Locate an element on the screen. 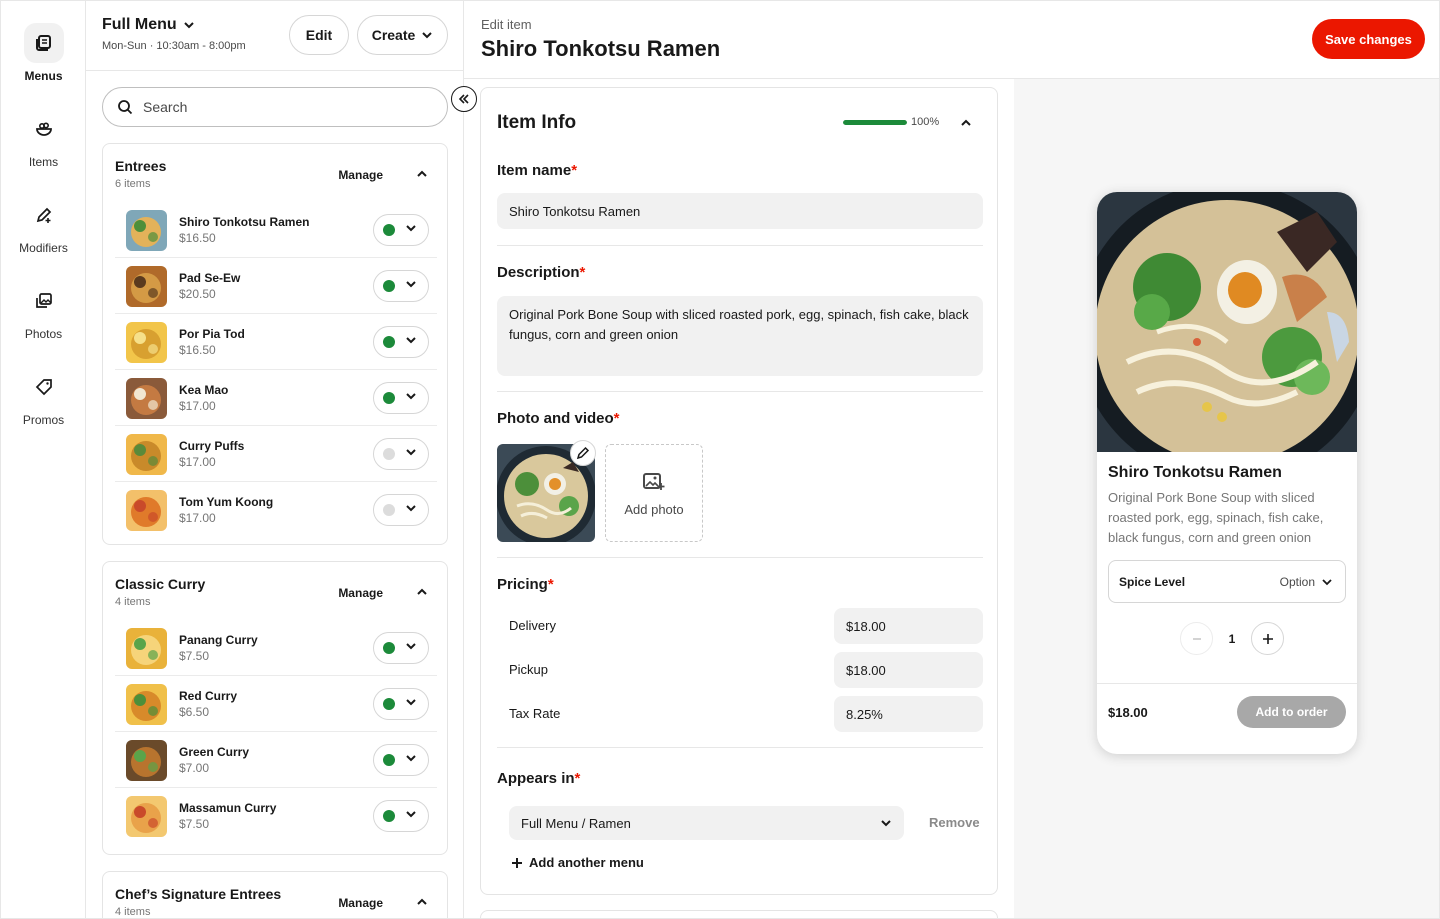  minus-icon is located at coordinates (1196, 638).